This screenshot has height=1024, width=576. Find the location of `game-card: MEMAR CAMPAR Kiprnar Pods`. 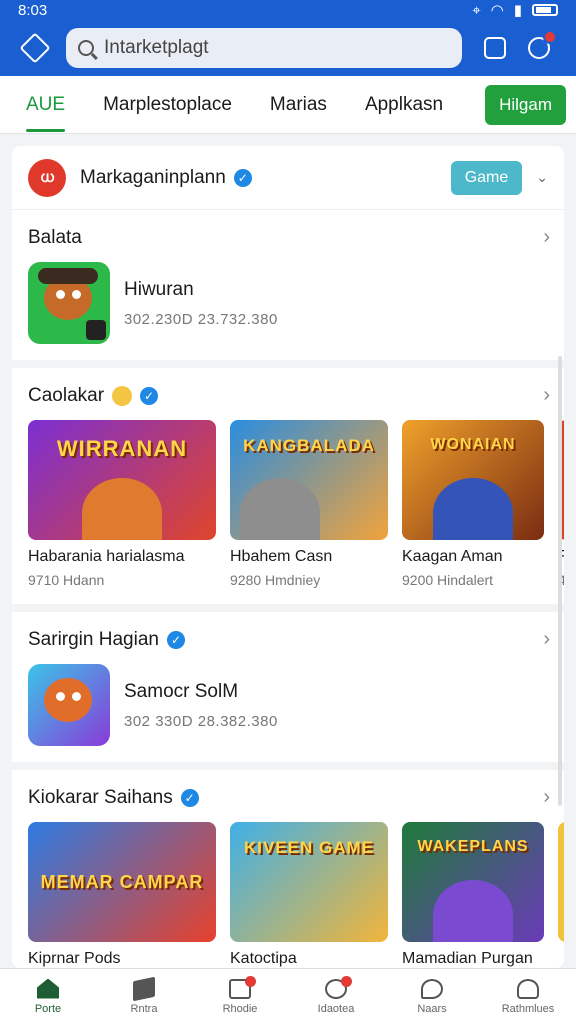

game-card: MEMAR CAMPAR Kiprnar Pods is located at coordinates (122, 895).